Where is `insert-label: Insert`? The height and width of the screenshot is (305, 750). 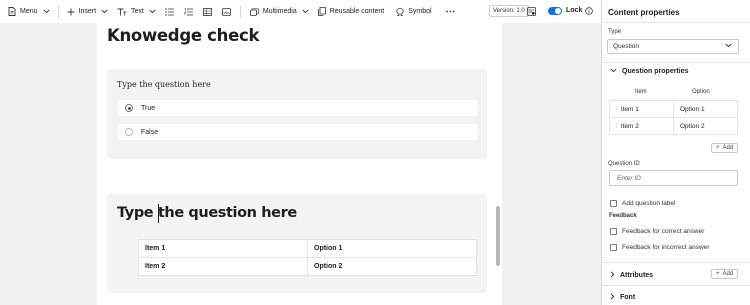 insert-label: Insert is located at coordinates (87, 11).